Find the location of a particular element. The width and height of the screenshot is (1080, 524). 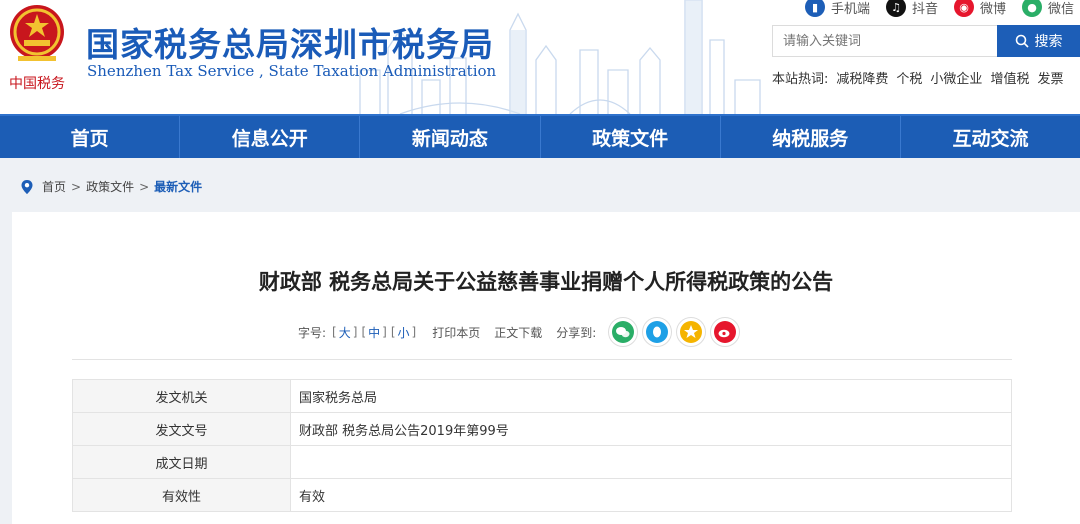

nav-info-disclosure: 信息公开 is located at coordinates (270, 137).